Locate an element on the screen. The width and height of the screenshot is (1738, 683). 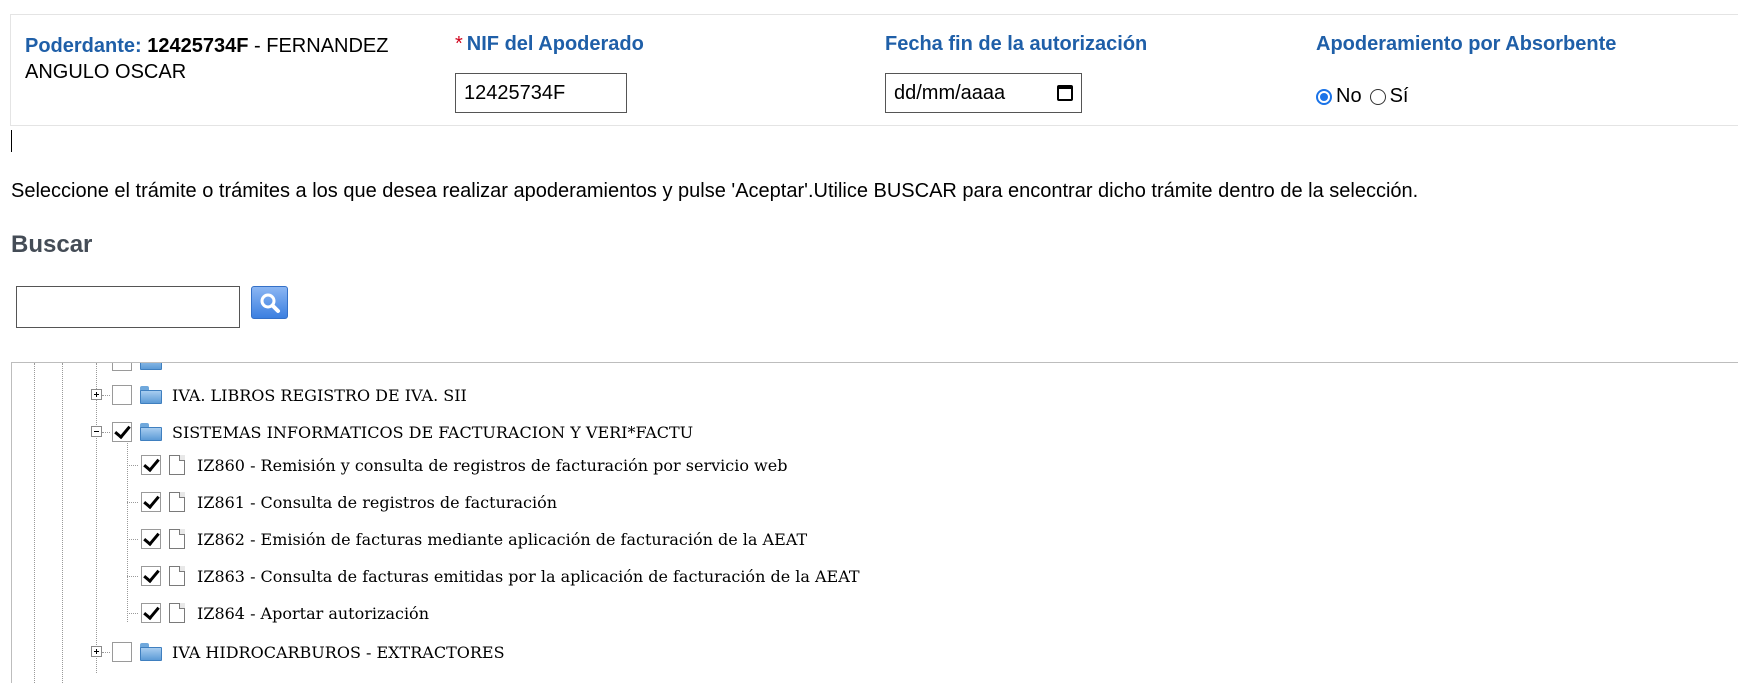
absorbente-label: Apoderamiento por Absorbente is located at coordinates (1466, 44).